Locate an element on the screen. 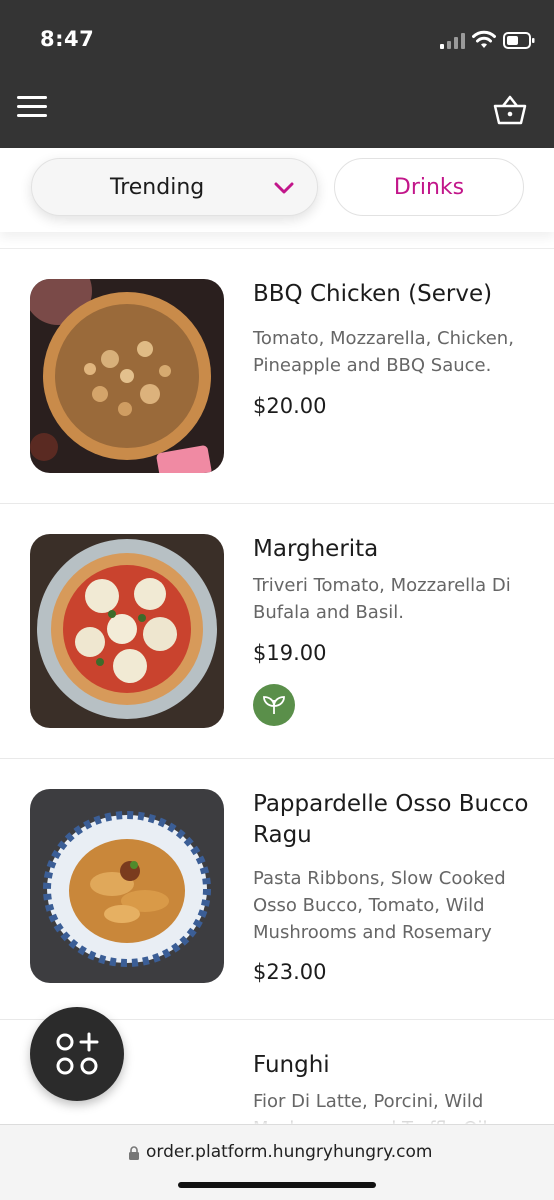 This screenshot has width=554, height=1200. wifi-icon is located at coordinates (484, 39).